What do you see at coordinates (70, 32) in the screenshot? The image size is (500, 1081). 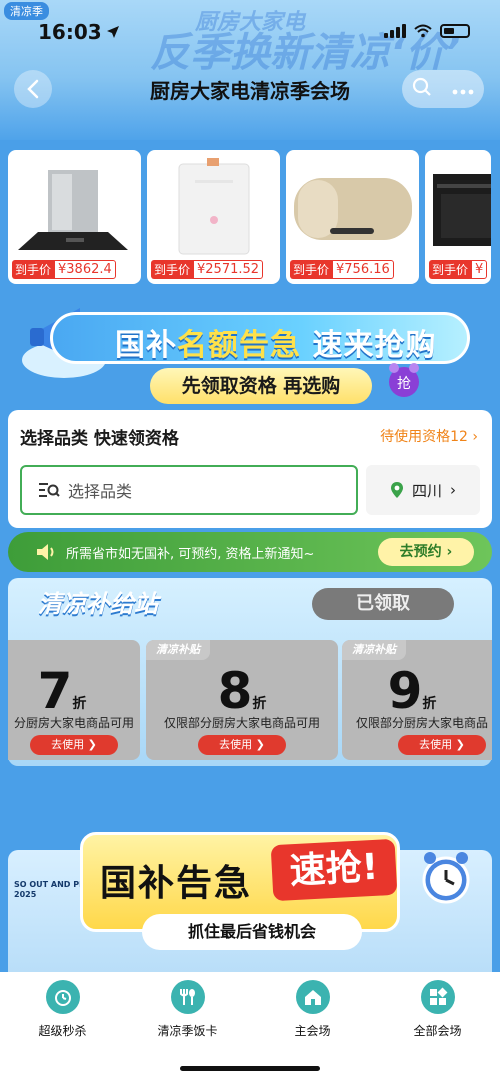 I see `status-time: 16:03` at bounding box center [70, 32].